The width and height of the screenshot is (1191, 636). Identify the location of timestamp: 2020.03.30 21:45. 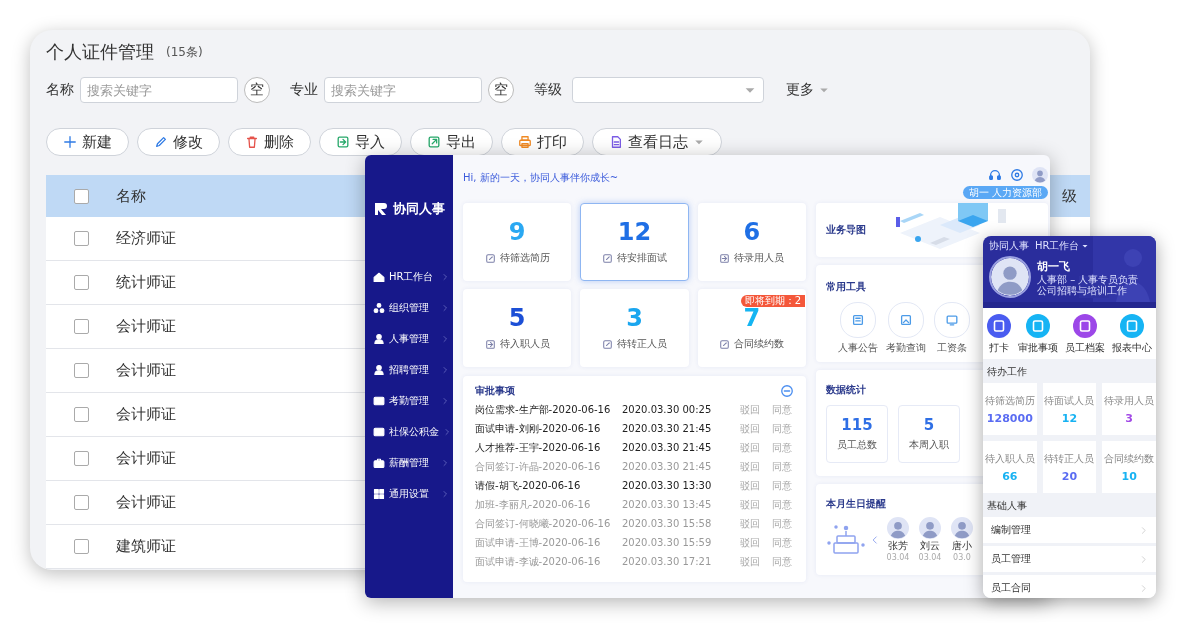
(667, 447).